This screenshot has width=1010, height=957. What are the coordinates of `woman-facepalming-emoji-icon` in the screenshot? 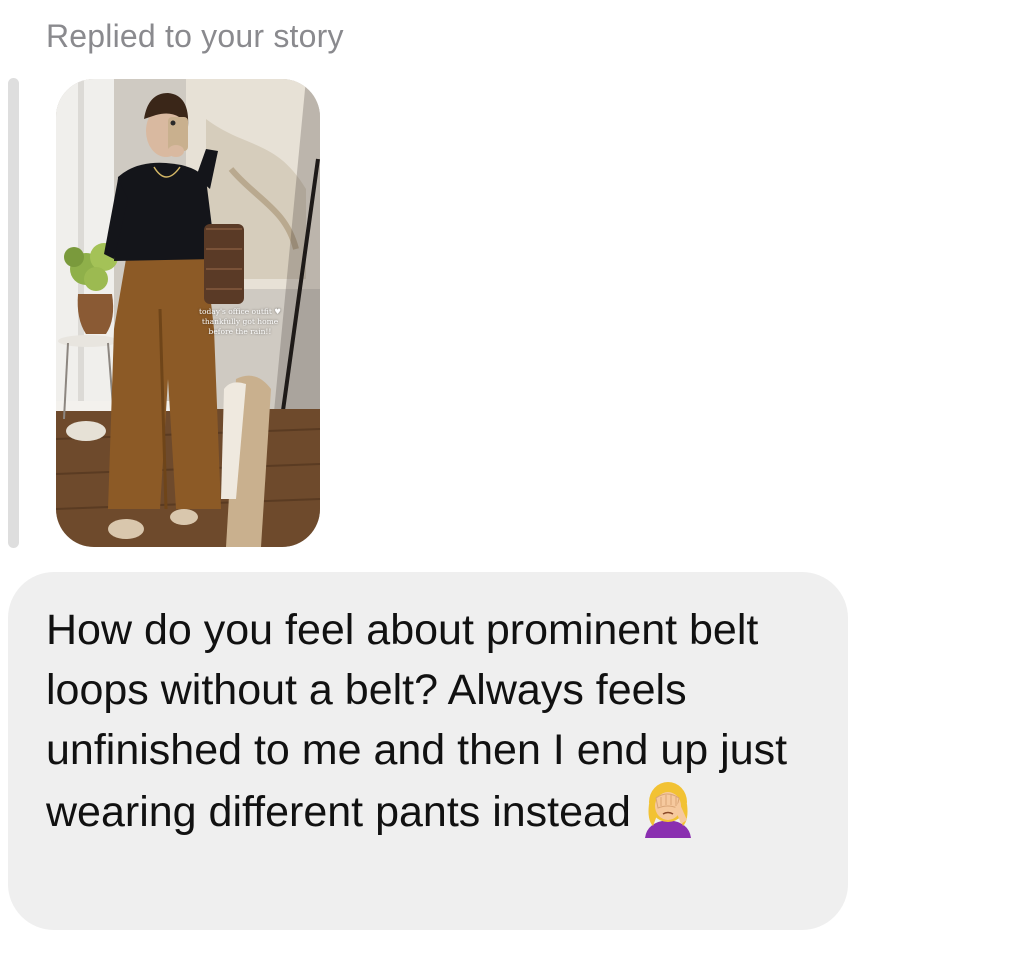 It's located at (668, 817).